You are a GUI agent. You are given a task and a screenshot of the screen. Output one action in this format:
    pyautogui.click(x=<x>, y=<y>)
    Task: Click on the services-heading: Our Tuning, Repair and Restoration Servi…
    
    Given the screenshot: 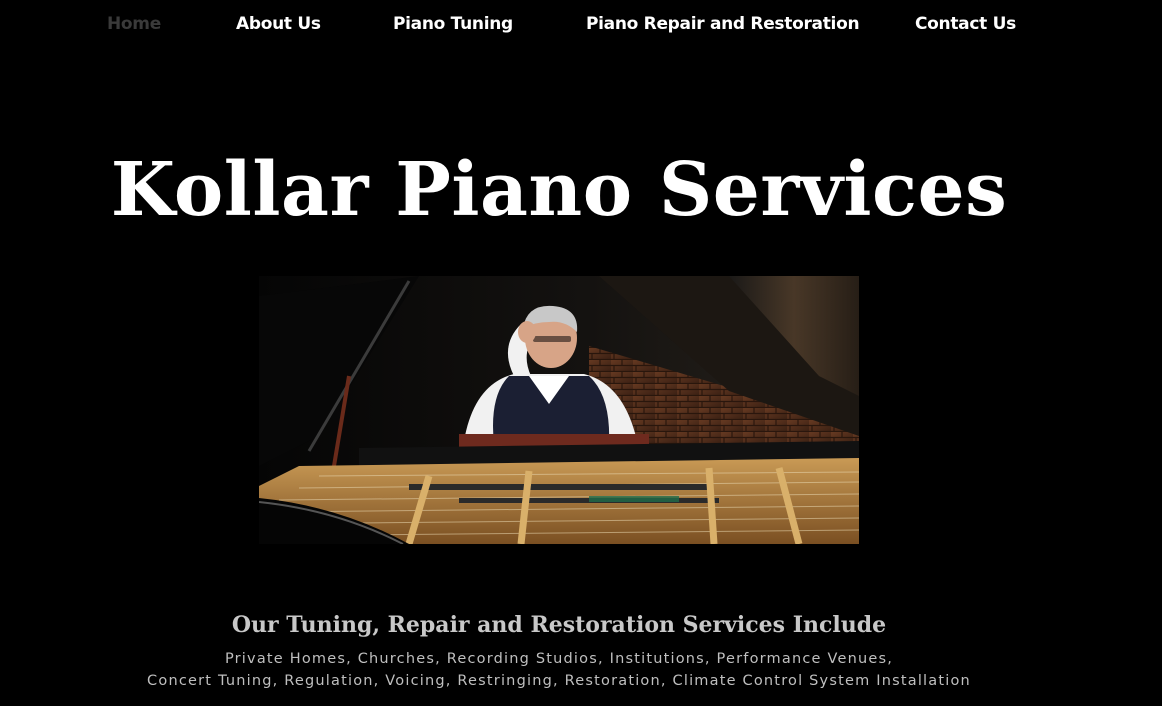 What is the action you would take?
    pyautogui.click(x=559, y=625)
    